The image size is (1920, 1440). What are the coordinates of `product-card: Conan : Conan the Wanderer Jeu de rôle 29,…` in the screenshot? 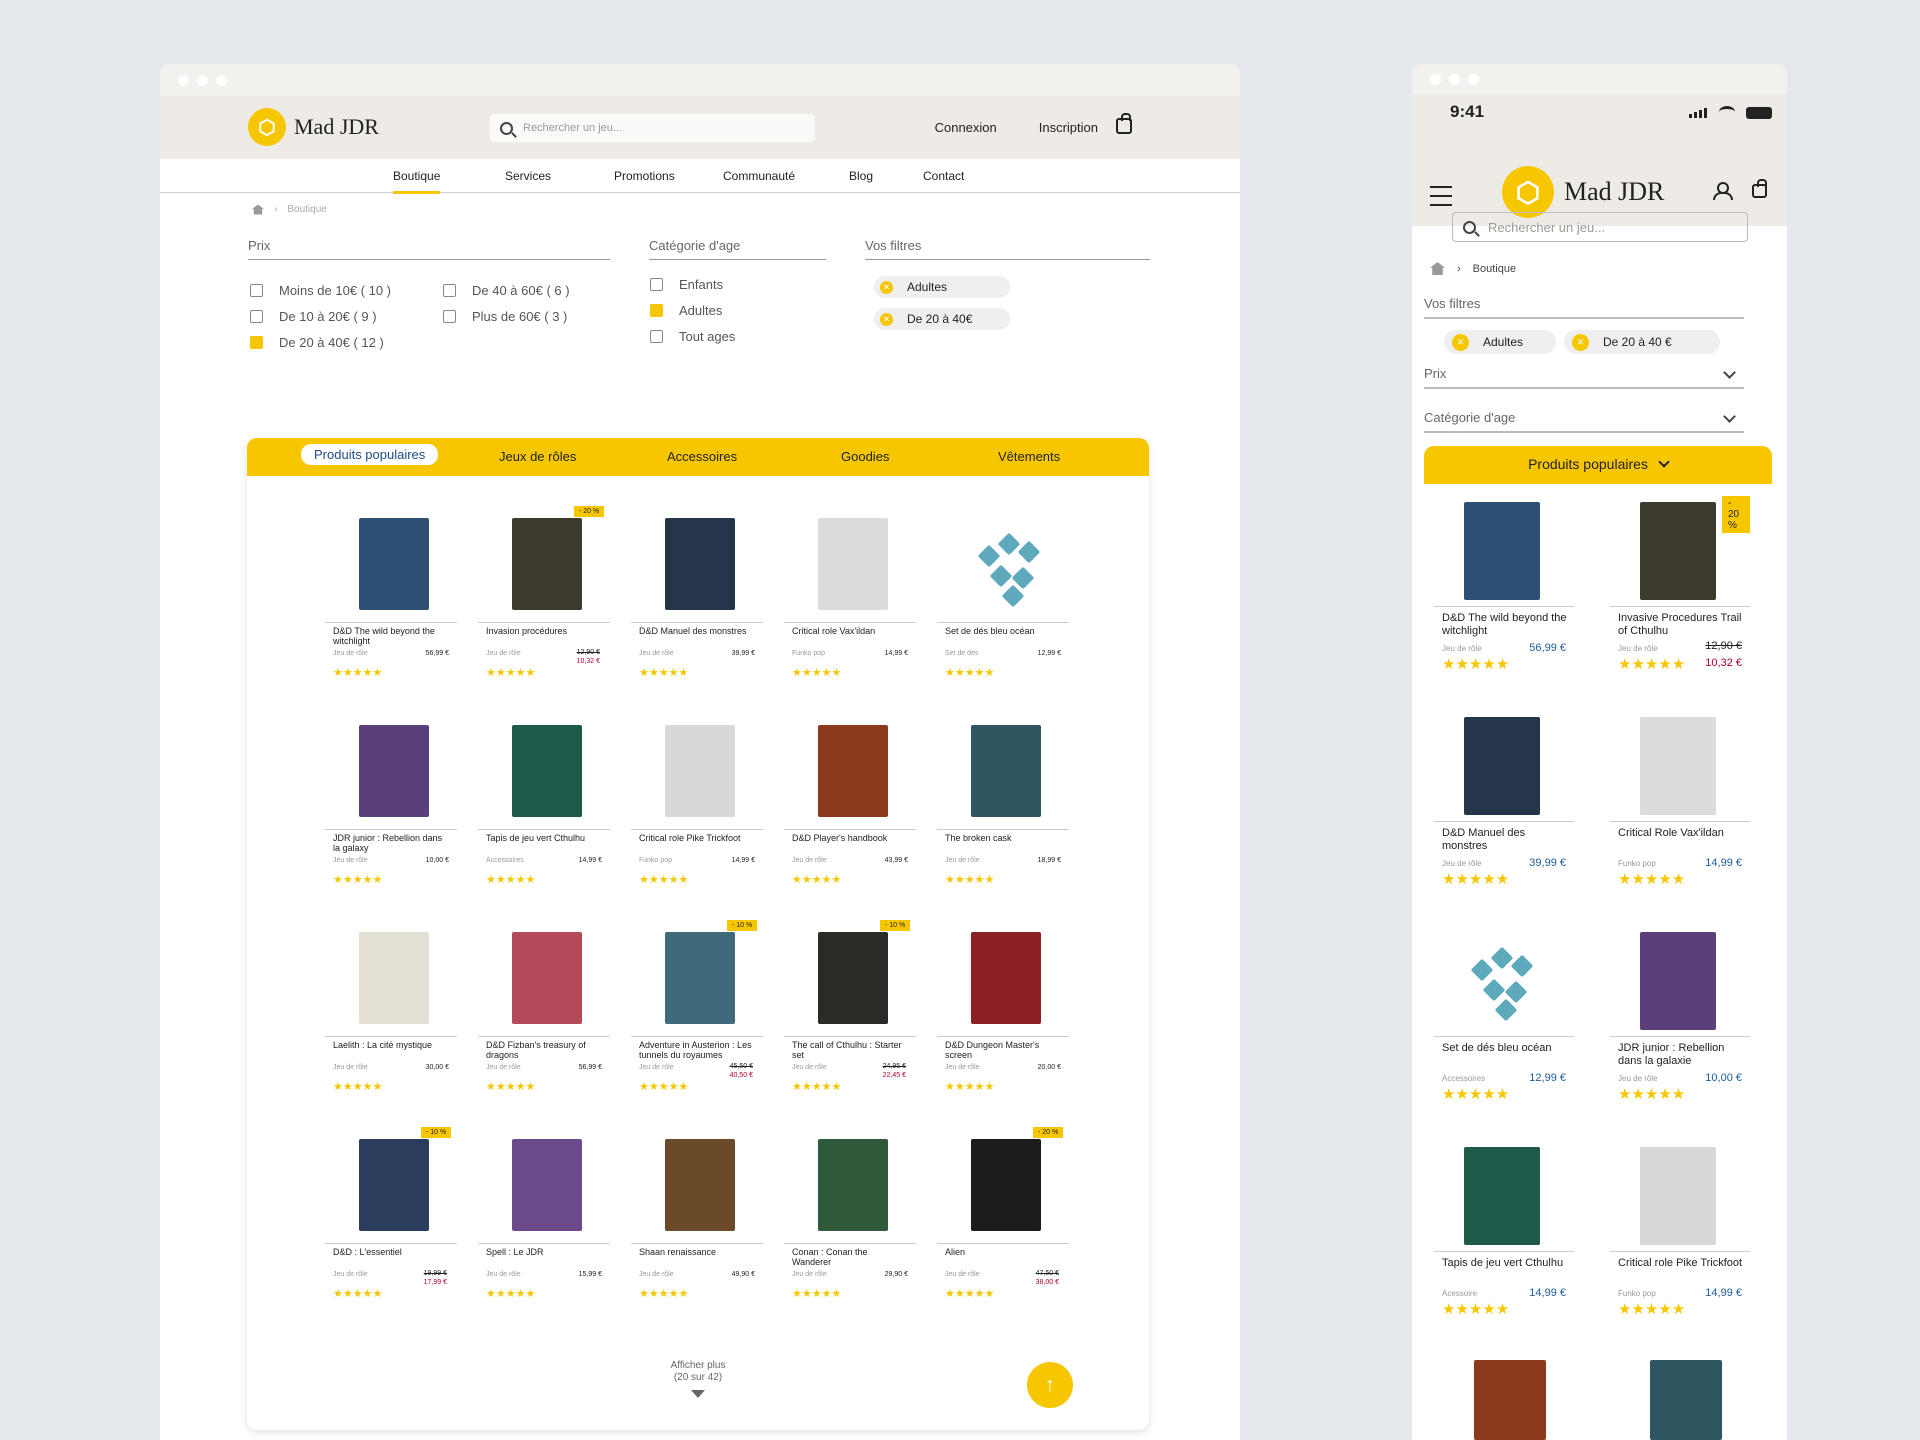 It's located at (850, 1229).